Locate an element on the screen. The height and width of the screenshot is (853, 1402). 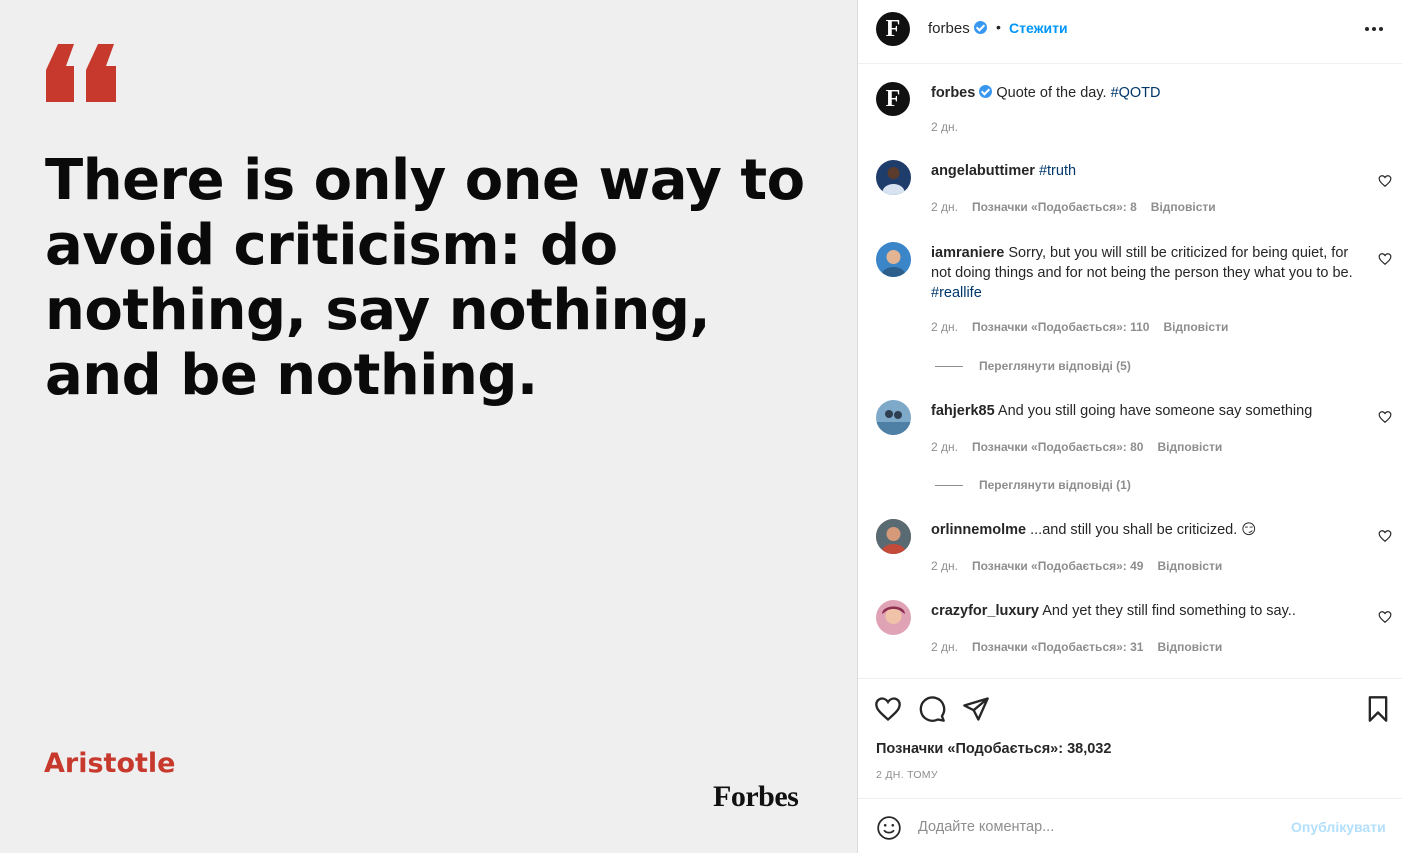
hashtag-link: #QOTD is located at coordinates (1136, 93).